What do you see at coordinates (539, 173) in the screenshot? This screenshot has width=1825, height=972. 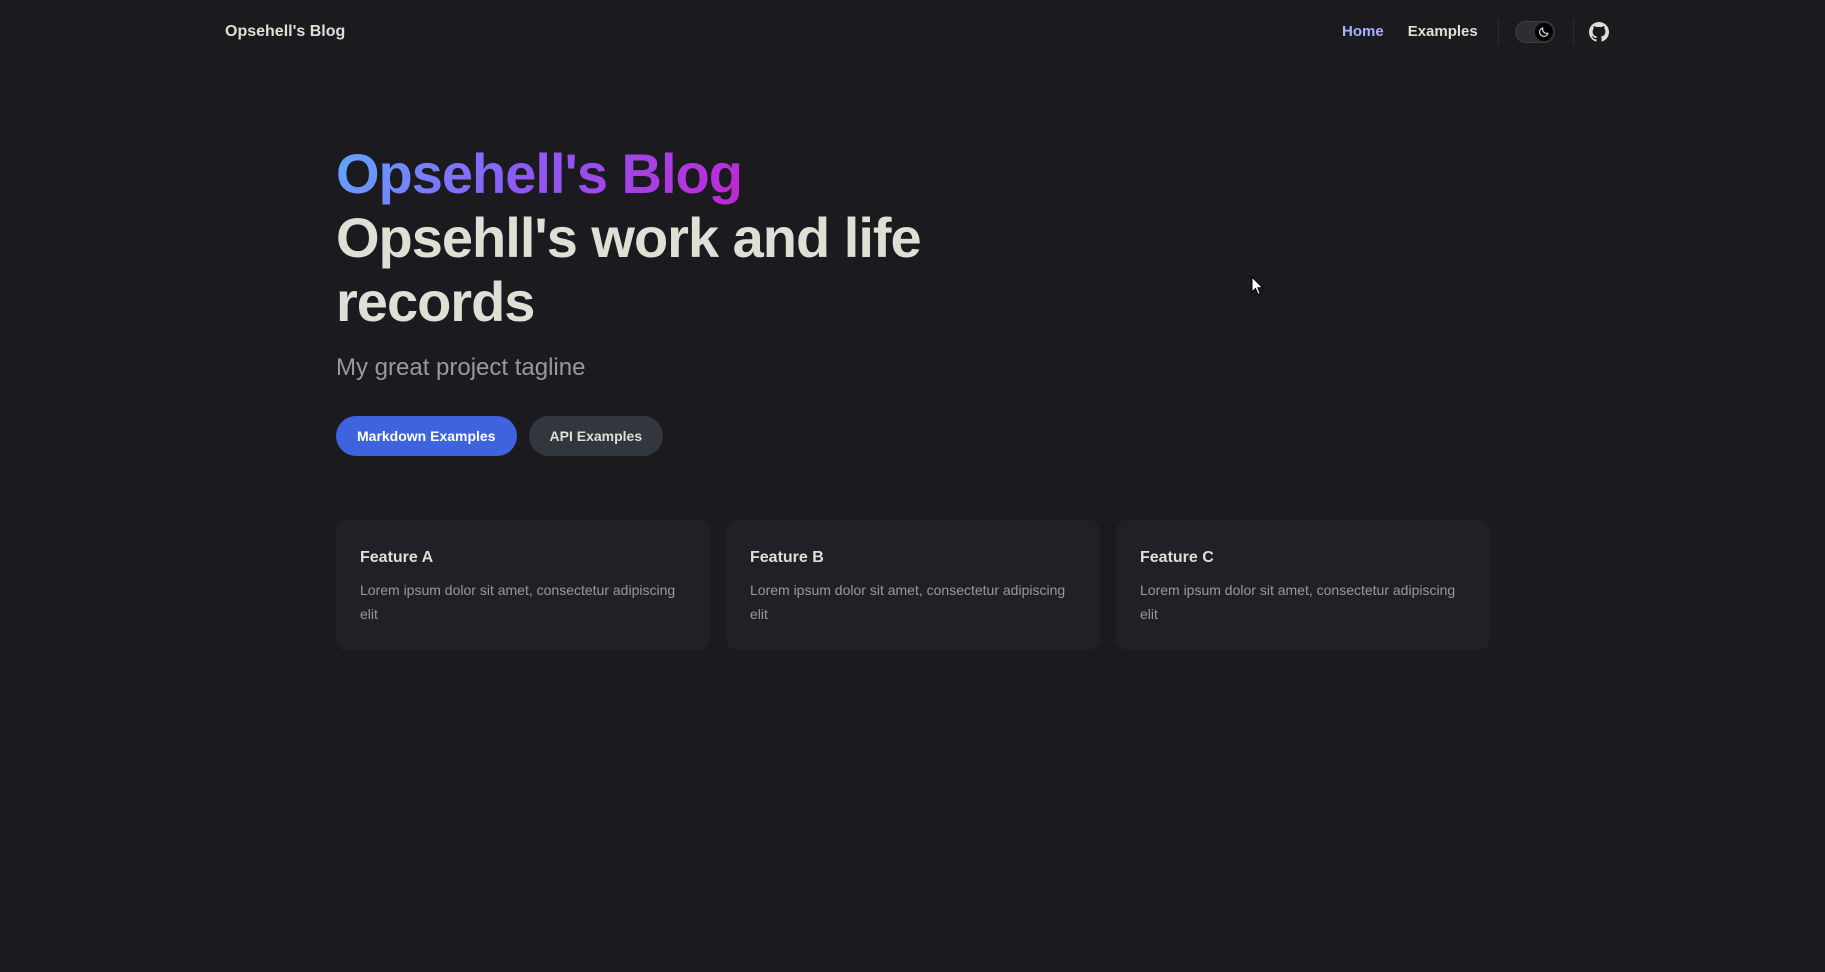 I see `hero-name: Opsehell's Blog` at bounding box center [539, 173].